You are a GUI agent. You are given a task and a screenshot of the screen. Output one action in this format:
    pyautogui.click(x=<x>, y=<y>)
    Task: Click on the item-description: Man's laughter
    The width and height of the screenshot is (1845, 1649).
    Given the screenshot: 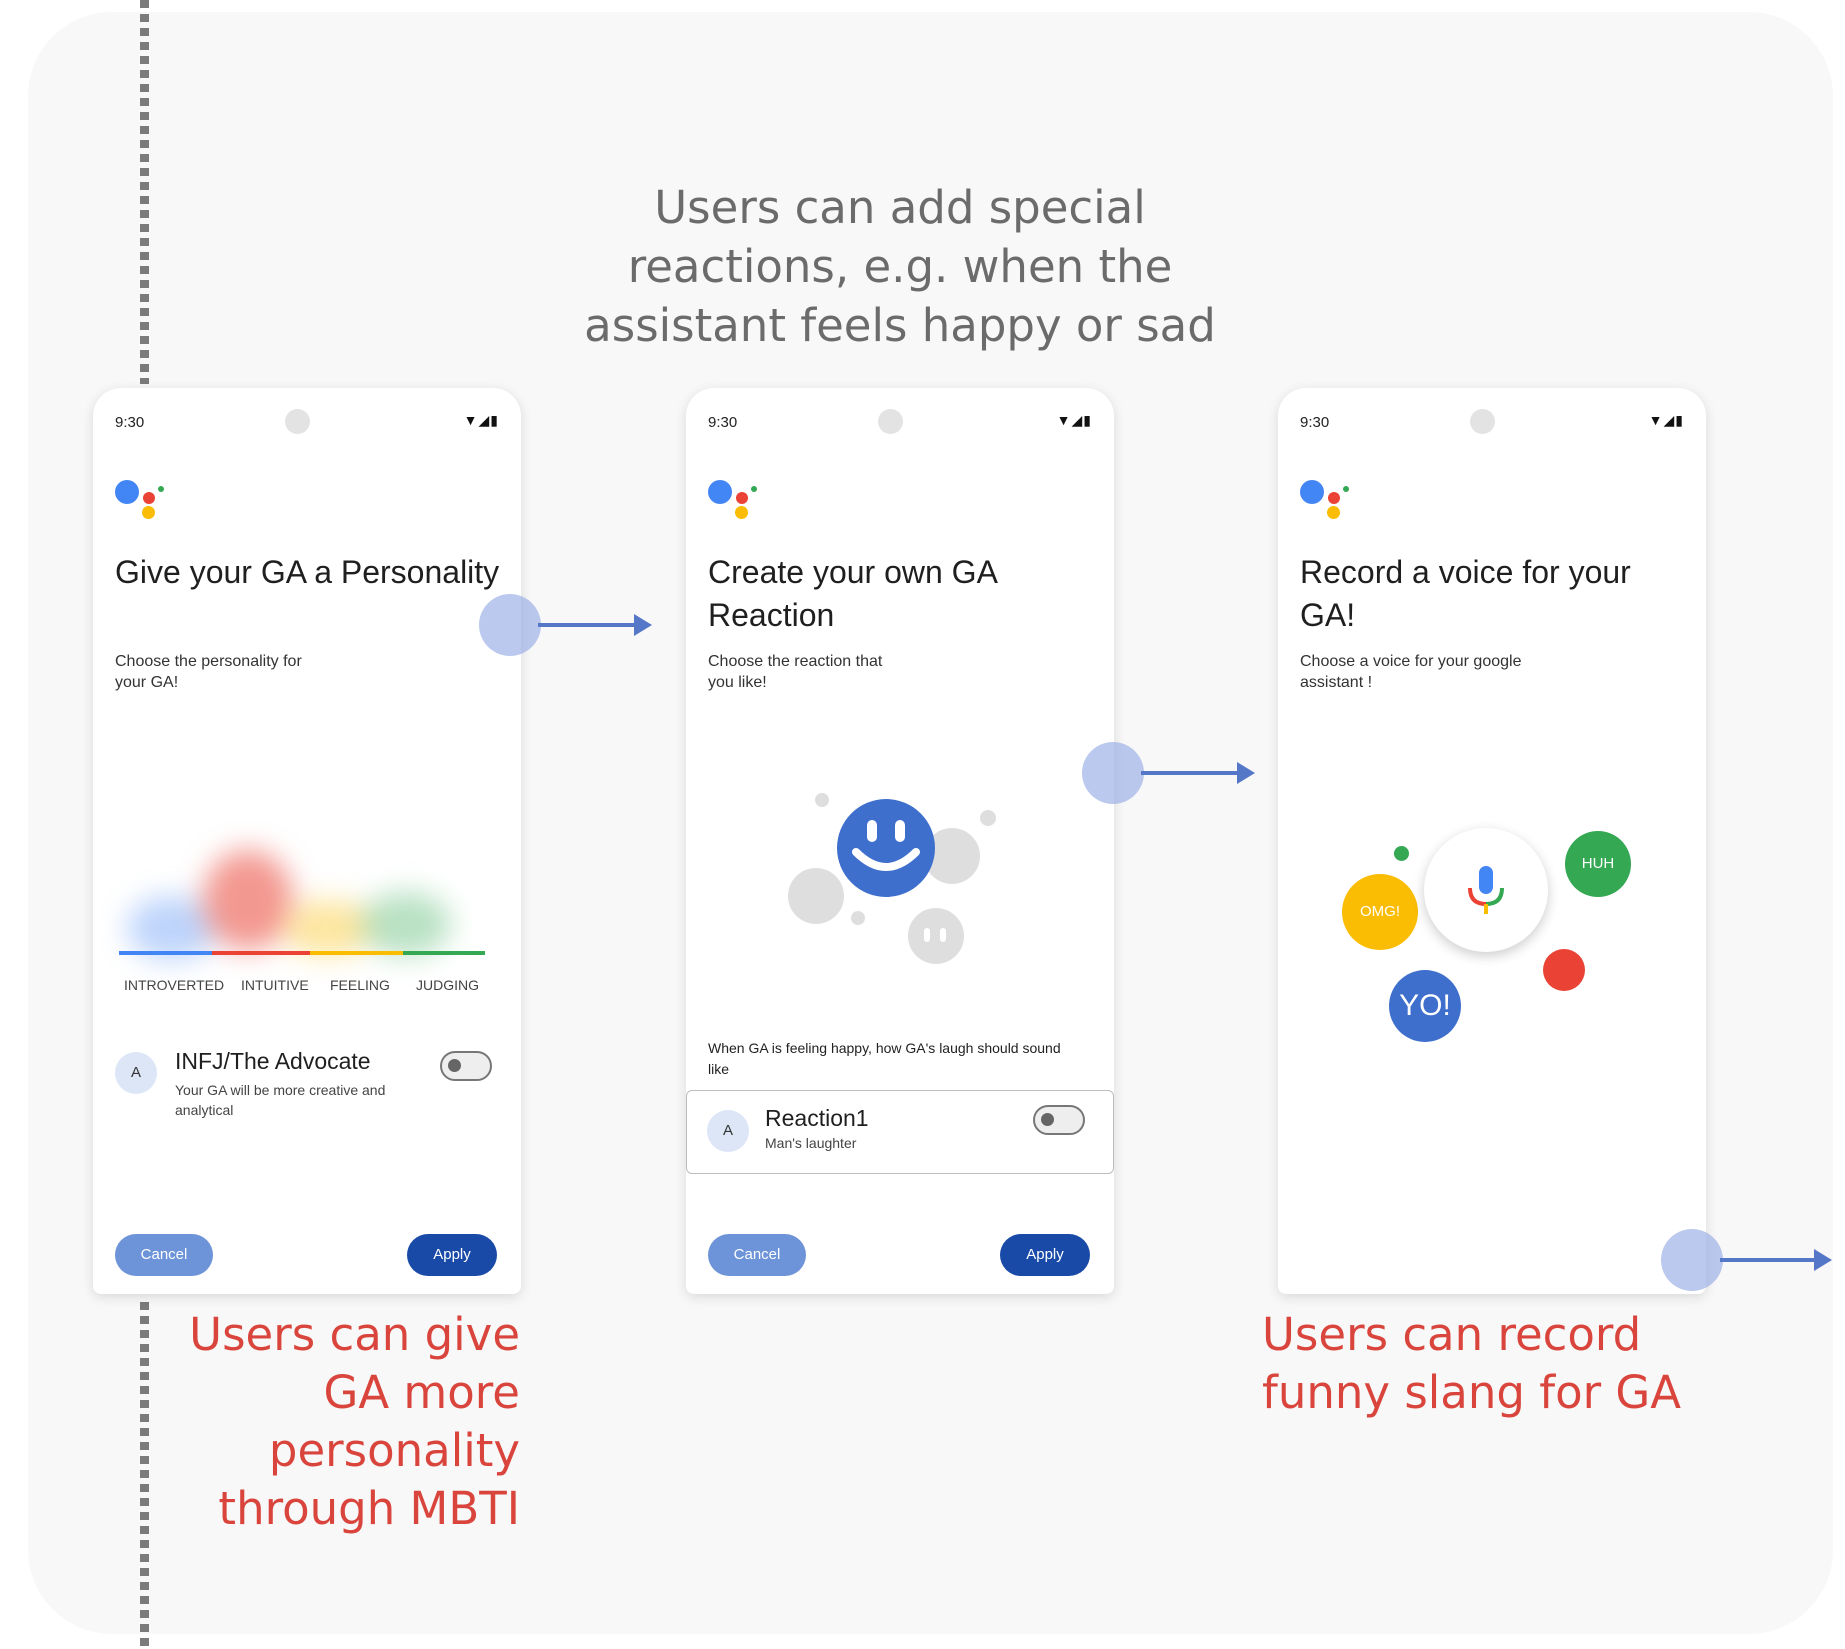 What is the action you would take?
    pyautogui.click(x=811, y=1143)
    